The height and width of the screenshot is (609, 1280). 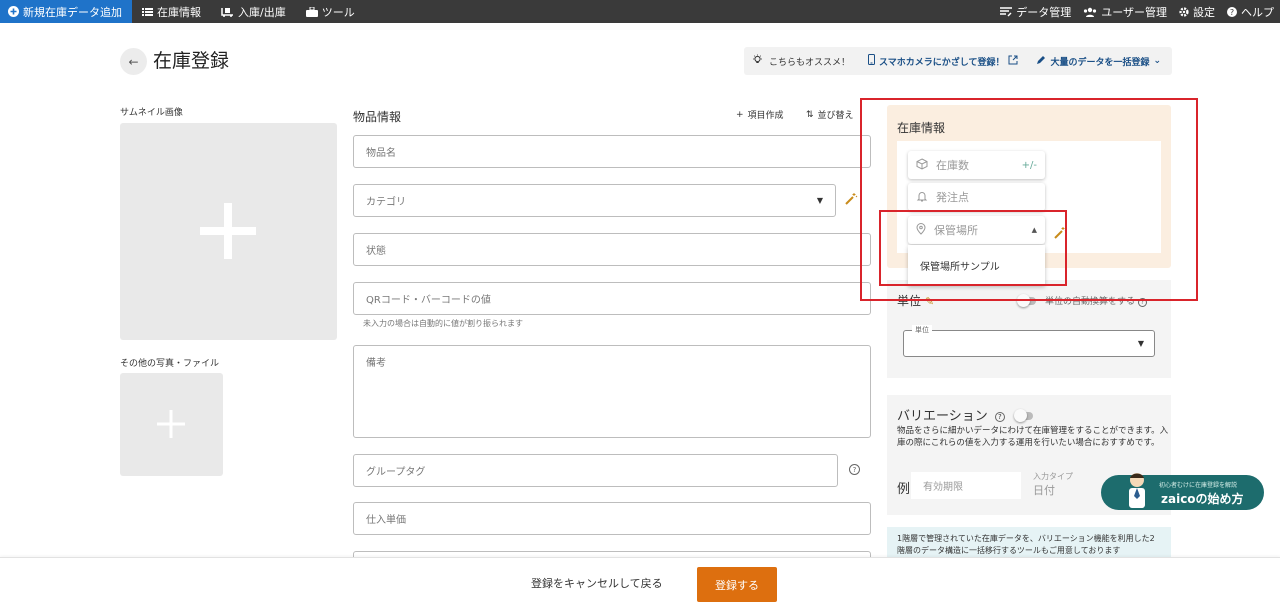 What do you see at coordinates (737, 584) in the screenshot?
I see `submit-button: 登録する` at bounding box center [737, 584].